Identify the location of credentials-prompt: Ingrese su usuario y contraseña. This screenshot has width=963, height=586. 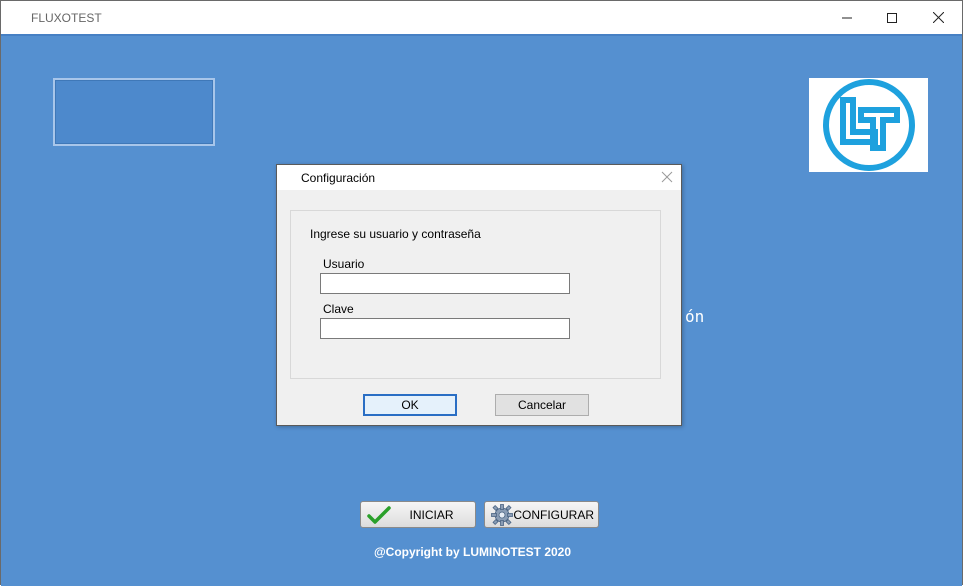
(395, 234).